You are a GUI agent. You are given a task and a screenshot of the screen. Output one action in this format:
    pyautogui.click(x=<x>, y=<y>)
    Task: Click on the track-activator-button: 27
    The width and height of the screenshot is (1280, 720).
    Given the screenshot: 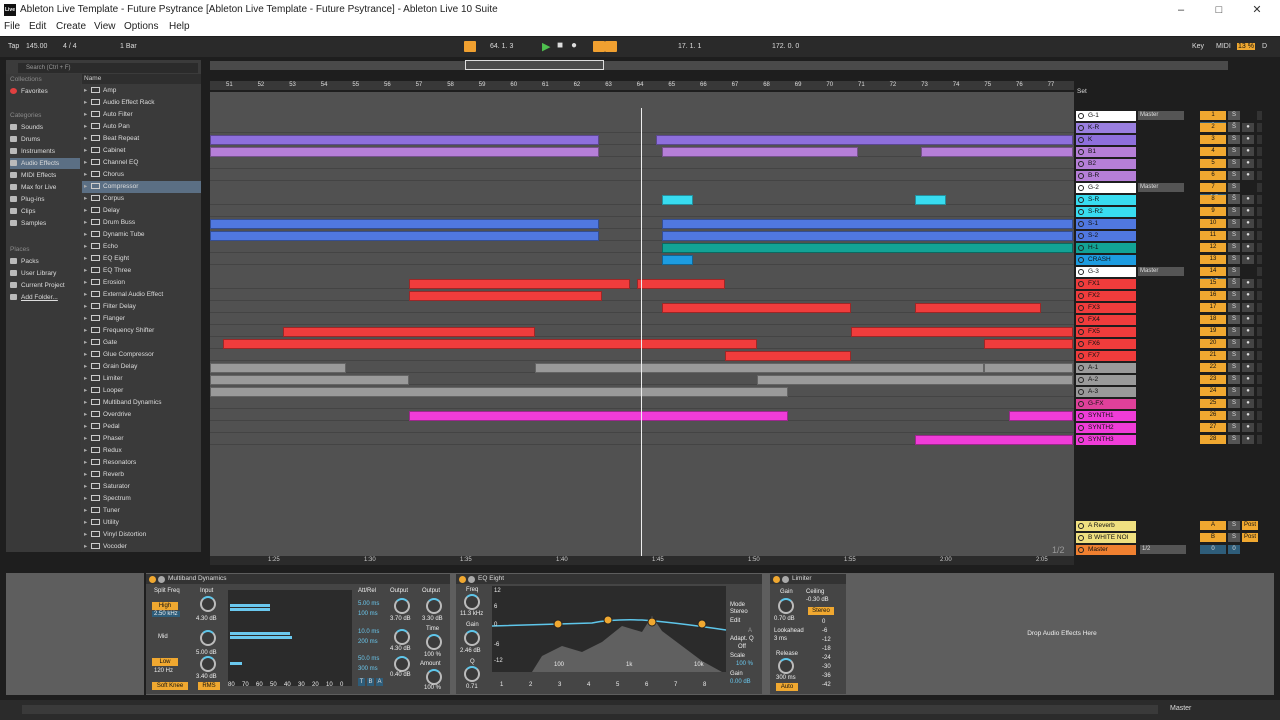 What is the action you would take?
    pyautogui.click(x=1213, y=427)
    